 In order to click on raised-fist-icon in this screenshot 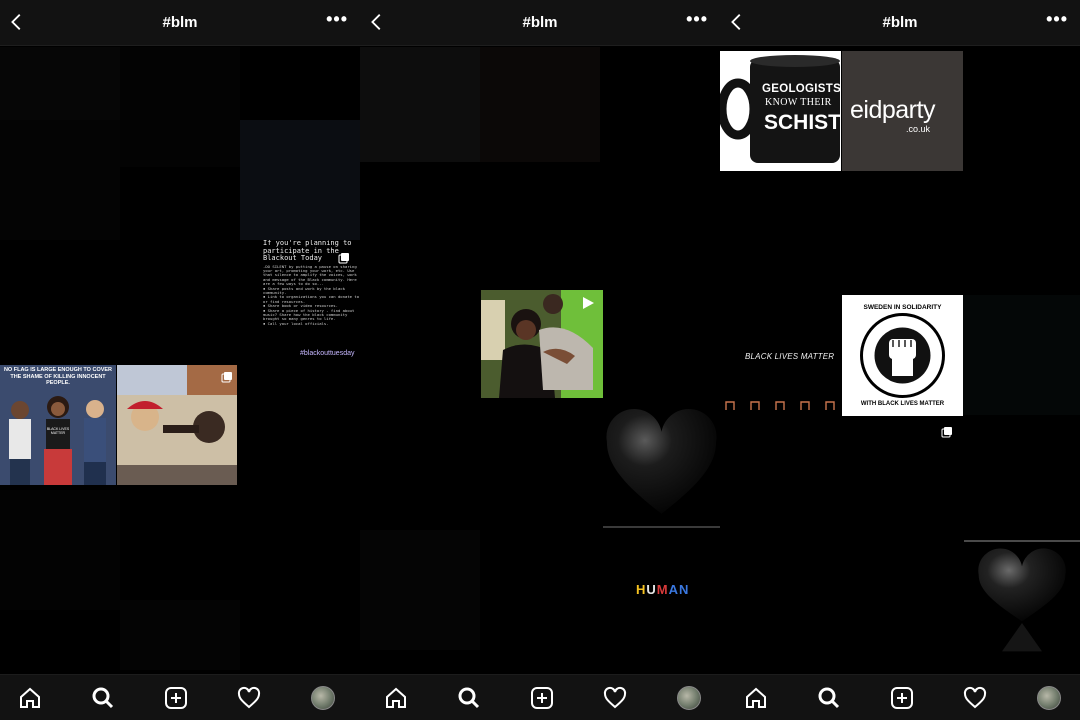, I will do `click(902, 355)`.